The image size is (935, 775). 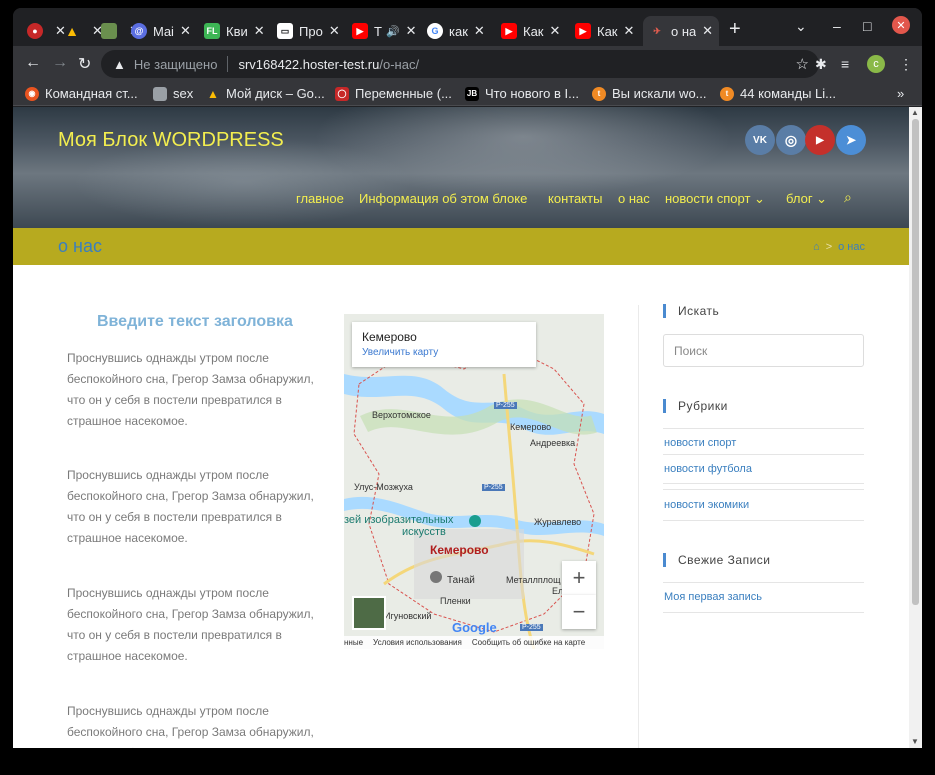 I want to click on map-data-link: нные, so click(x=353, y=642).